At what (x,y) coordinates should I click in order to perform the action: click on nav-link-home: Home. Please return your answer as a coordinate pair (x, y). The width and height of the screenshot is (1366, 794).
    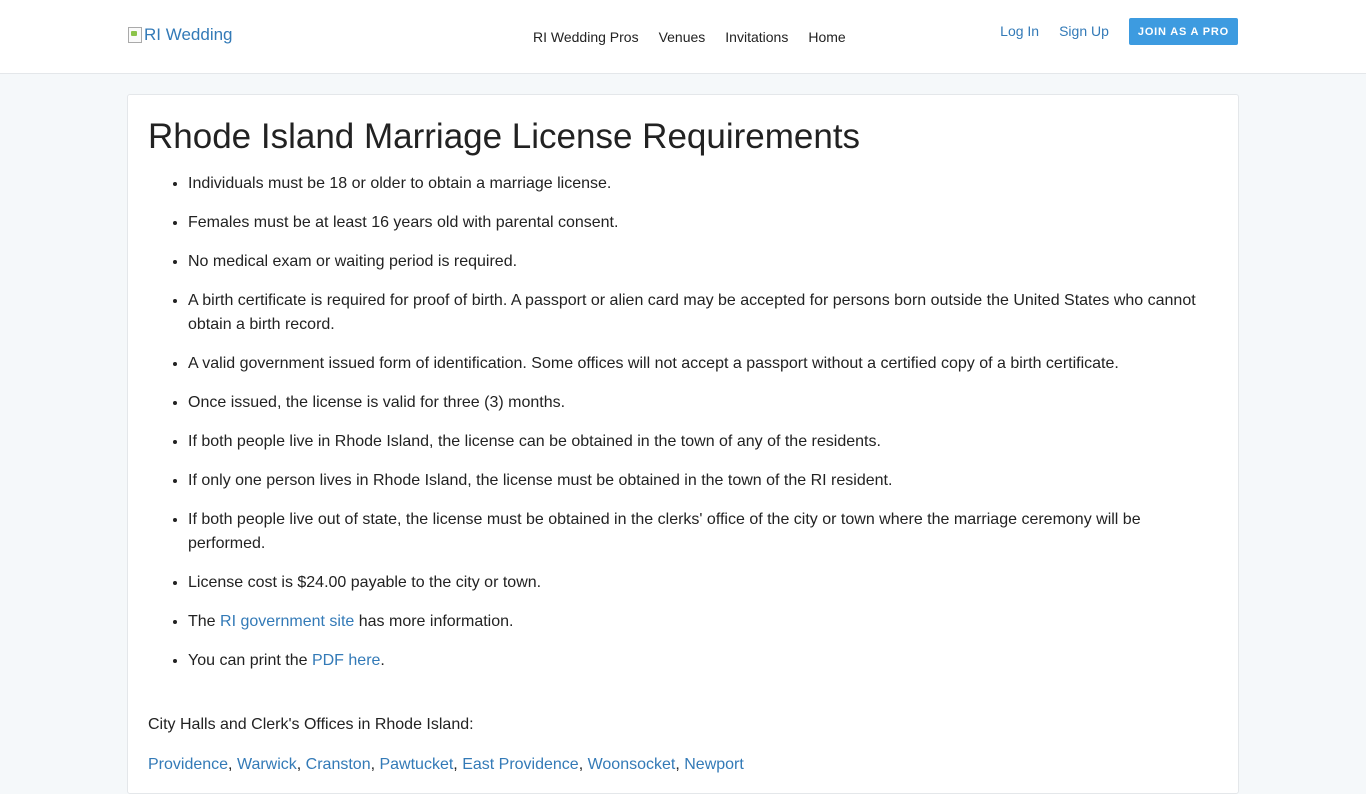
    Looking at the image, I should click on (826, 37).